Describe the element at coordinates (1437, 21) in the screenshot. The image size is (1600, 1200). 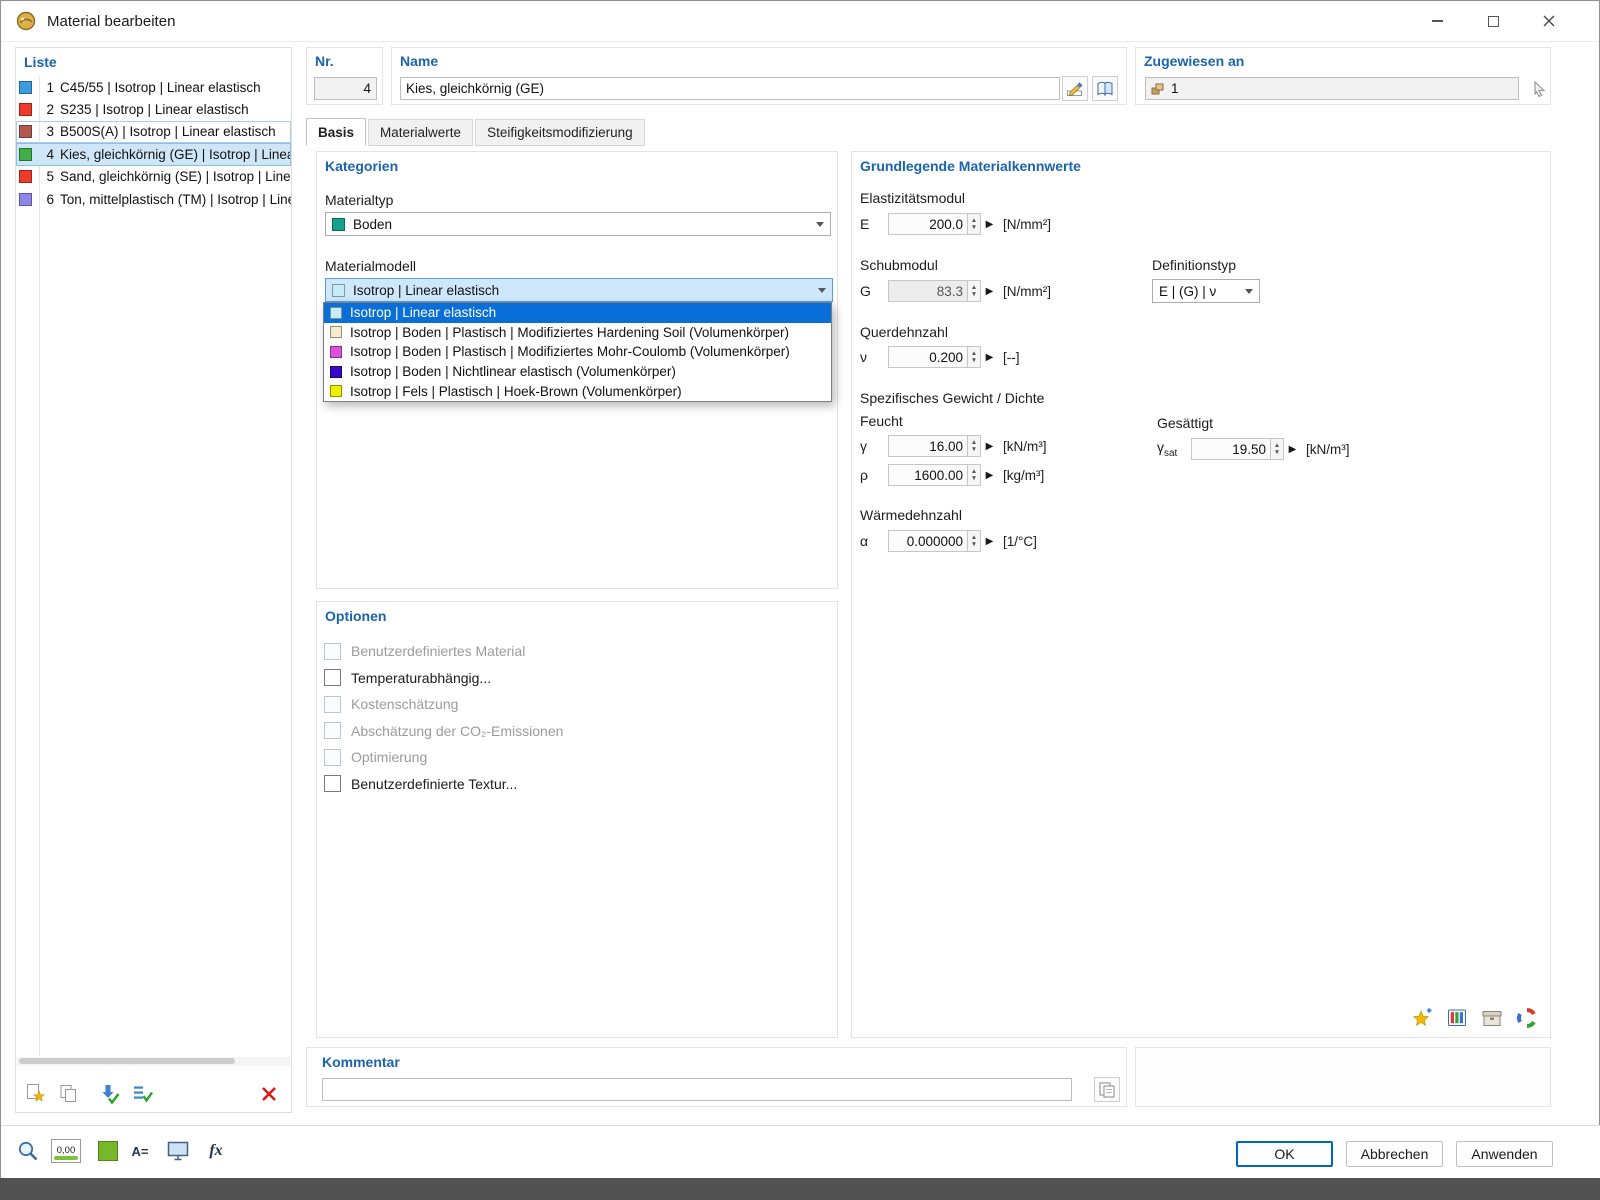
I see `minimize-button` at that location.